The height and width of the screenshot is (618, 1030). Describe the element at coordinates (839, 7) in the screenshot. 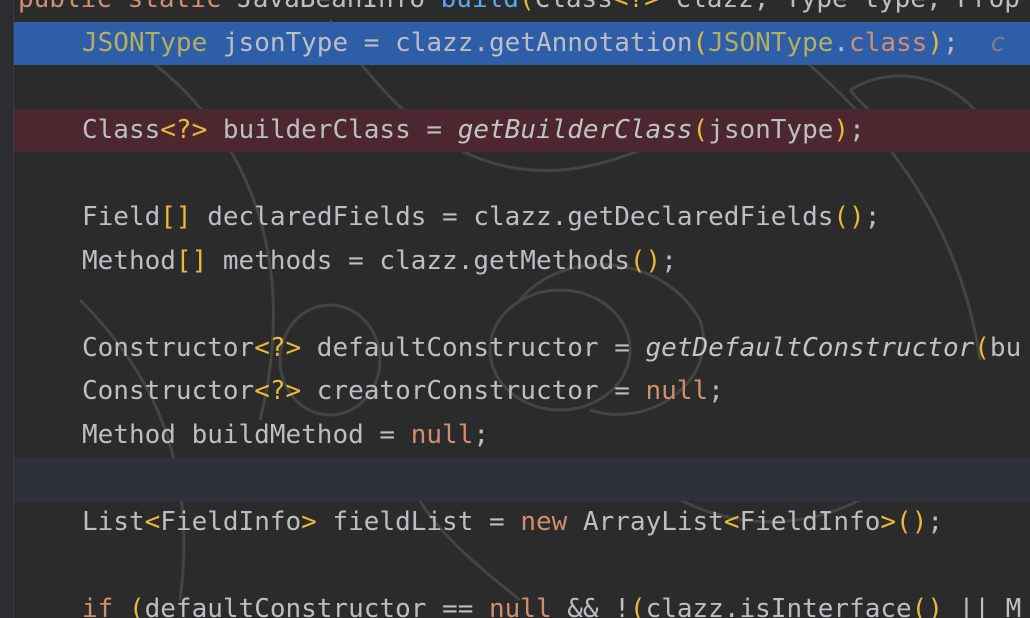

I see `code-token: clazz, Type type, Prop` at that location.